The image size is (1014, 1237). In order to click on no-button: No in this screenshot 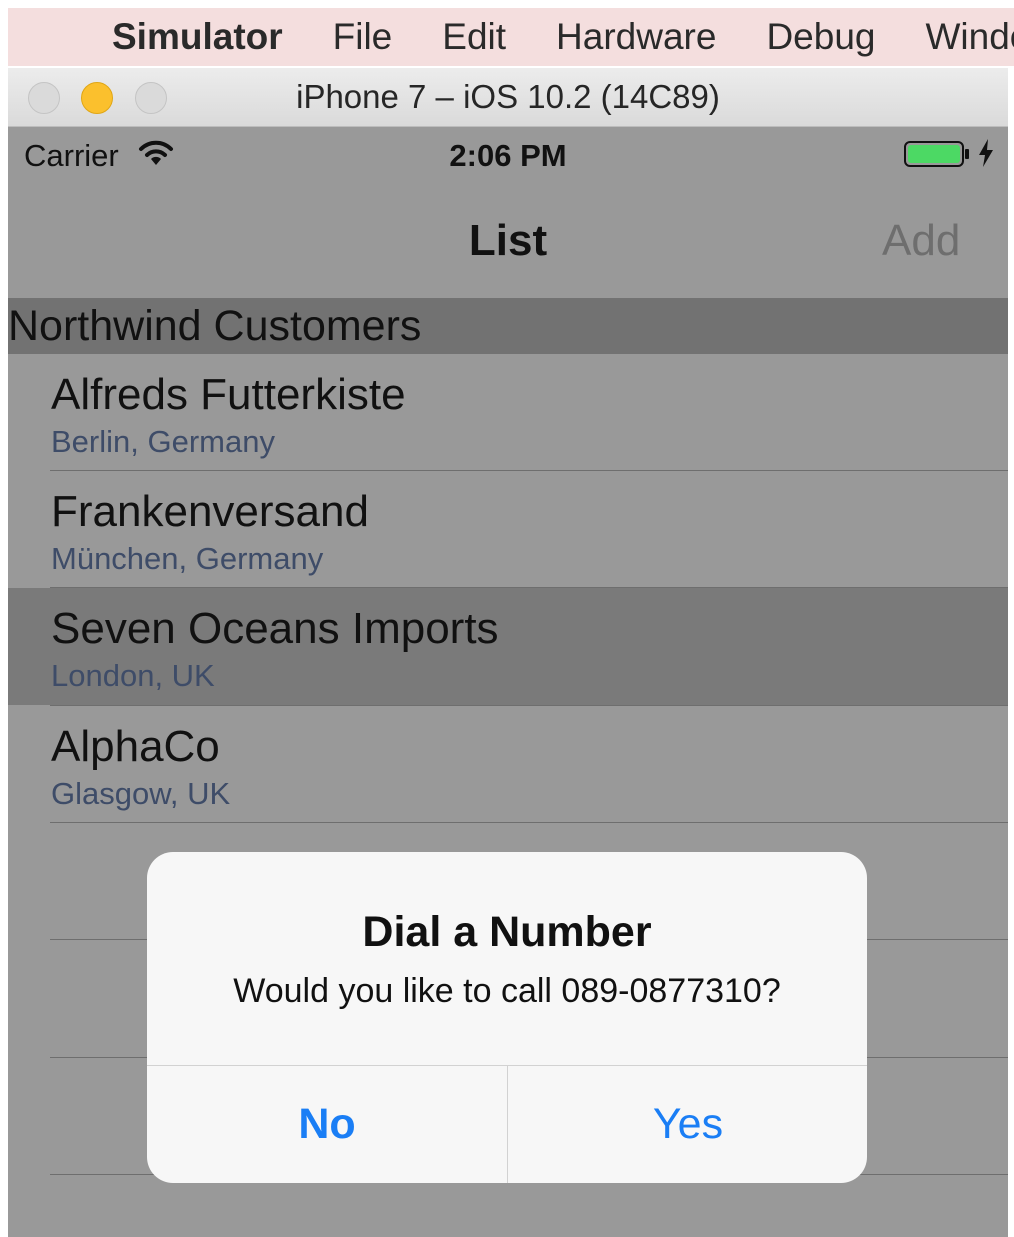, I will do `click(327, 1124)`.